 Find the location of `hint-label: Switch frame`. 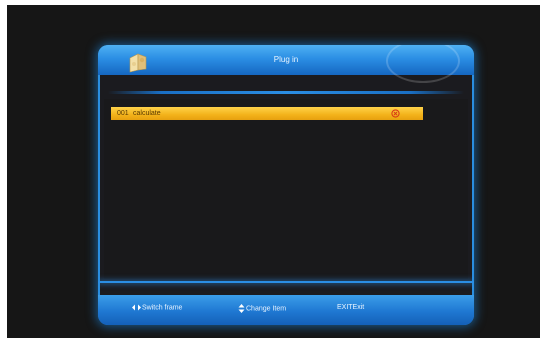

hint-label: Switch frame is located at coordinates (162, 308).